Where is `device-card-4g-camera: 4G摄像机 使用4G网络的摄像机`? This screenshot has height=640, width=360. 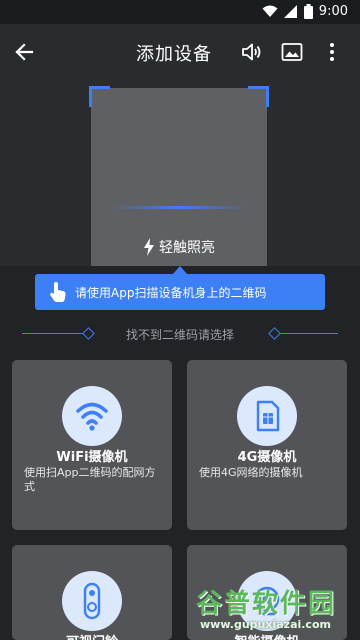
device-card-4g-camera: 4G摄像机 使用4G网络的摄像机 is located at coordinates (267, 445).